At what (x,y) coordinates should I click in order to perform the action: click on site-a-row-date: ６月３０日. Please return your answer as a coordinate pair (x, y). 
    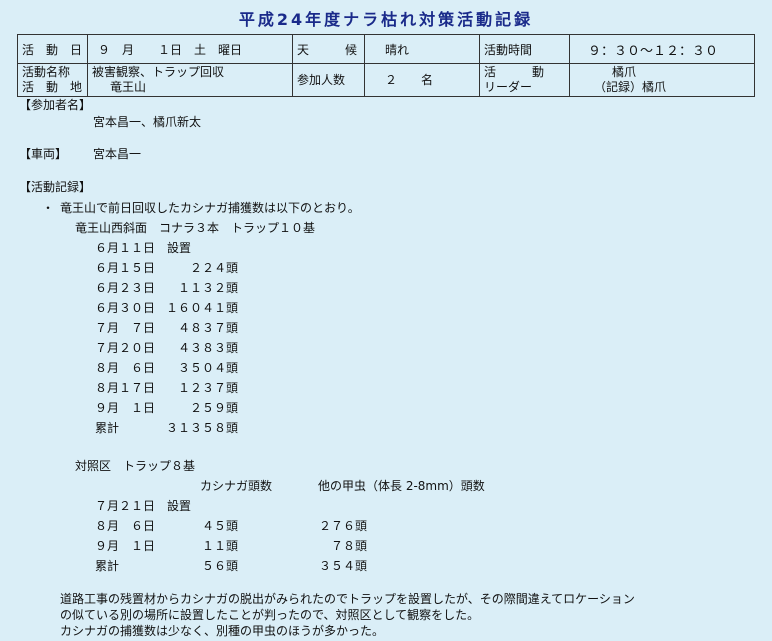
    Looking at the image, I should click on (125, 308).